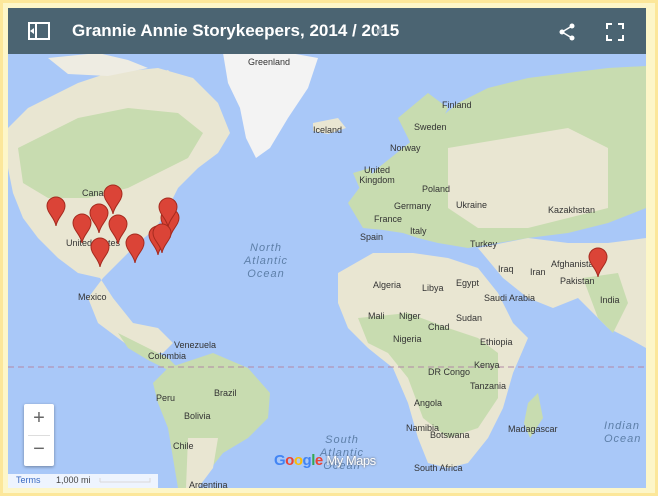 Image resolution: width=658 pixels, height=496 pixels. What do you see at coordinates (236, 30) in the screenshot?
I see `map-title: Grannie Annie Storykeepers, 2014 / 2015` at bounding box center [236, 30].